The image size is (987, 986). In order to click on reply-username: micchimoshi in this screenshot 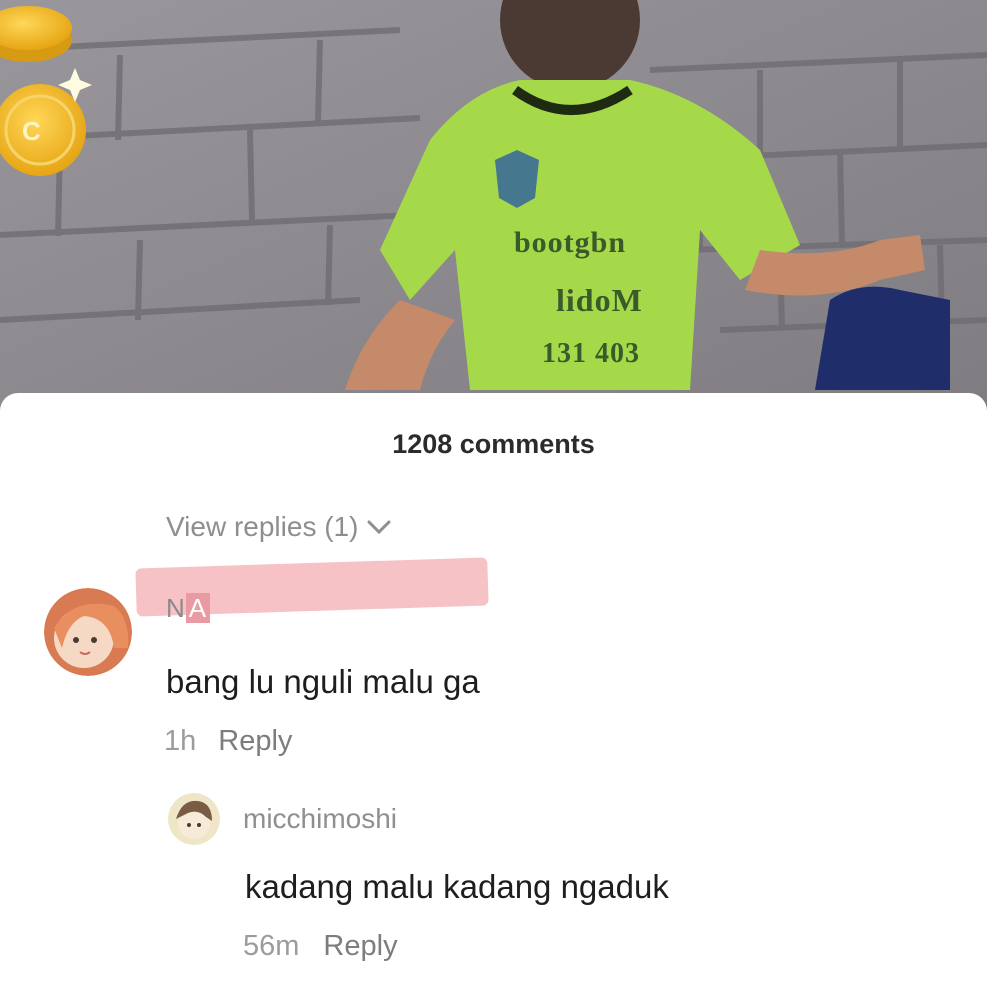, I will do `click(320, 819)`.